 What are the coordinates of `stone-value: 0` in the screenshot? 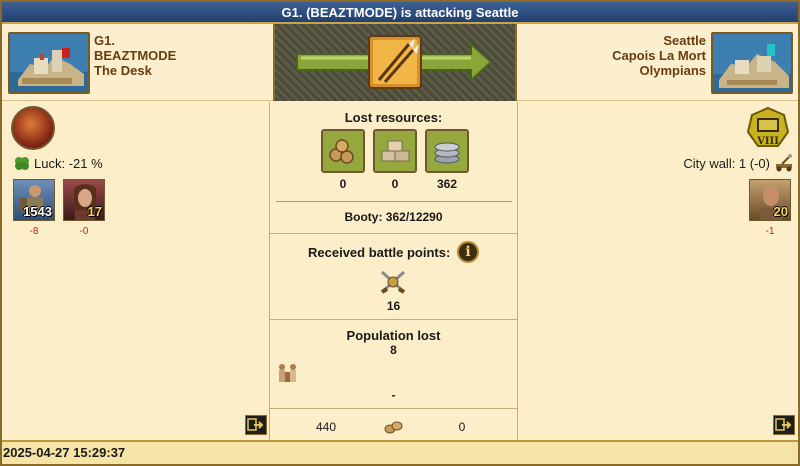 It's located at (395, 184).